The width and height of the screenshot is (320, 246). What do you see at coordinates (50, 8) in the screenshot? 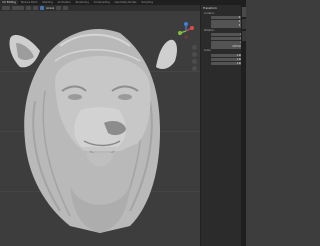
I see `transform-orientation-label: Global` at bounding box center [50, 8].